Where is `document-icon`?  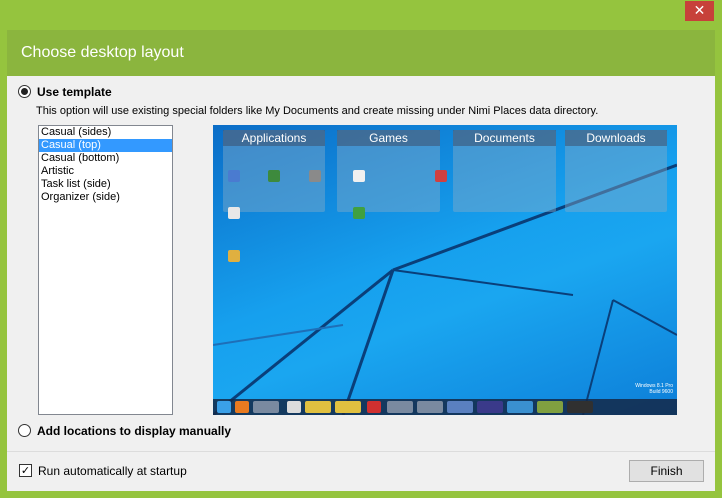
document-icon is located at coordinates (359, 176).